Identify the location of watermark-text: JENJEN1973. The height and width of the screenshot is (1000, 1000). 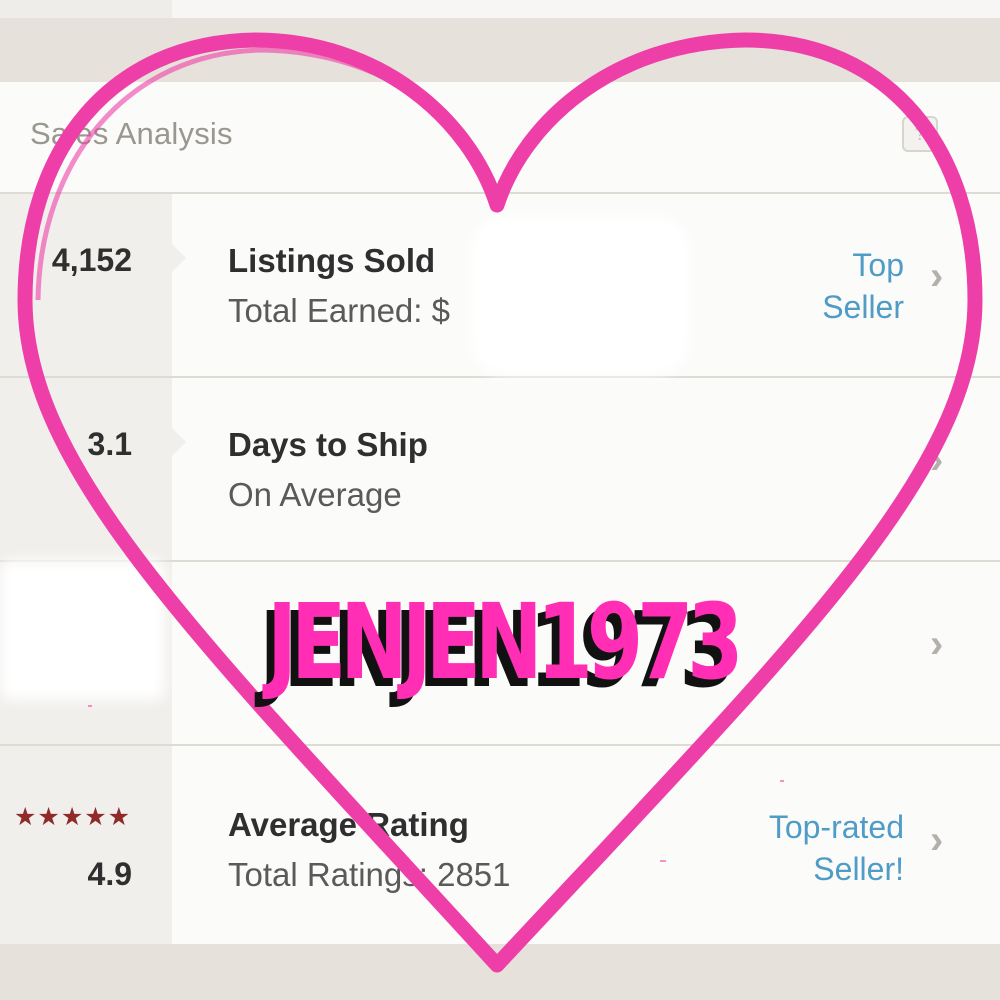
(505, 642).